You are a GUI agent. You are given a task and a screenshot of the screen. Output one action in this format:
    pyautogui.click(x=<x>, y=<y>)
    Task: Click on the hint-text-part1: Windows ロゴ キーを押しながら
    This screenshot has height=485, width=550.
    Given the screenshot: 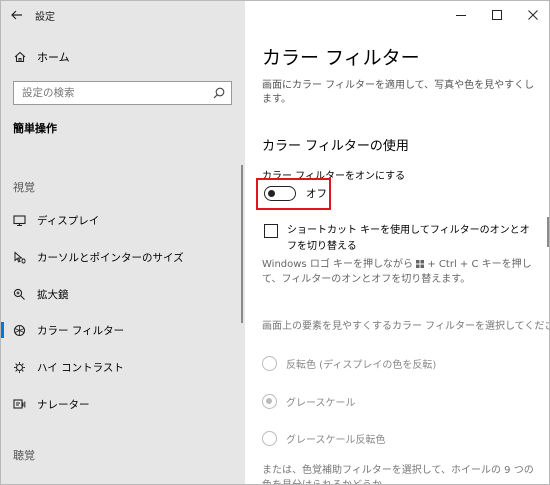 What is the action you would take?
    pyautogui.click(x=337, y=264)
    